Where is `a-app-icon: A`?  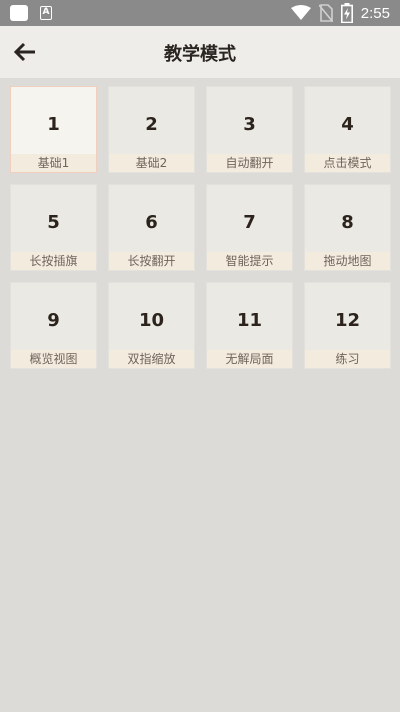
a-app-icon: A is located at coordinates (46, 13).